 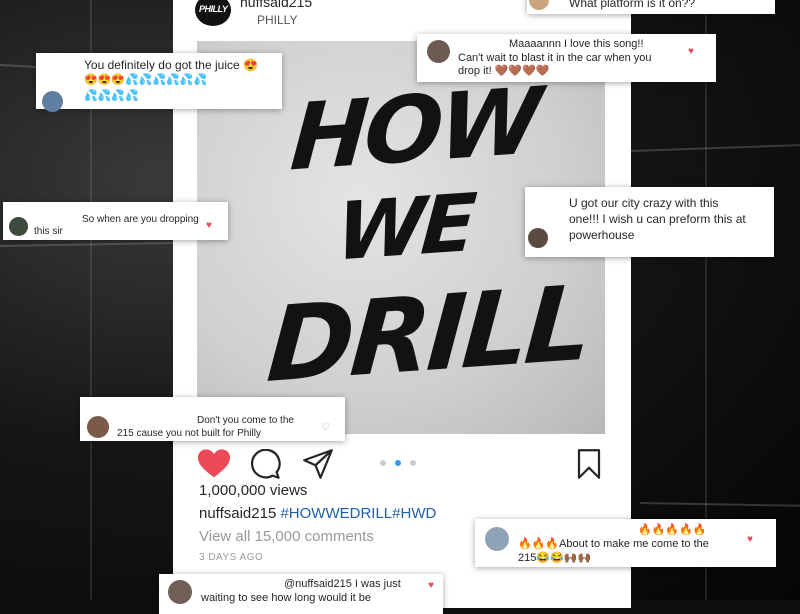 What do you see at coordinates (48, 231) in the screenshot?
I see `comment-line-2: this sir` at bounding box center [48, 231].